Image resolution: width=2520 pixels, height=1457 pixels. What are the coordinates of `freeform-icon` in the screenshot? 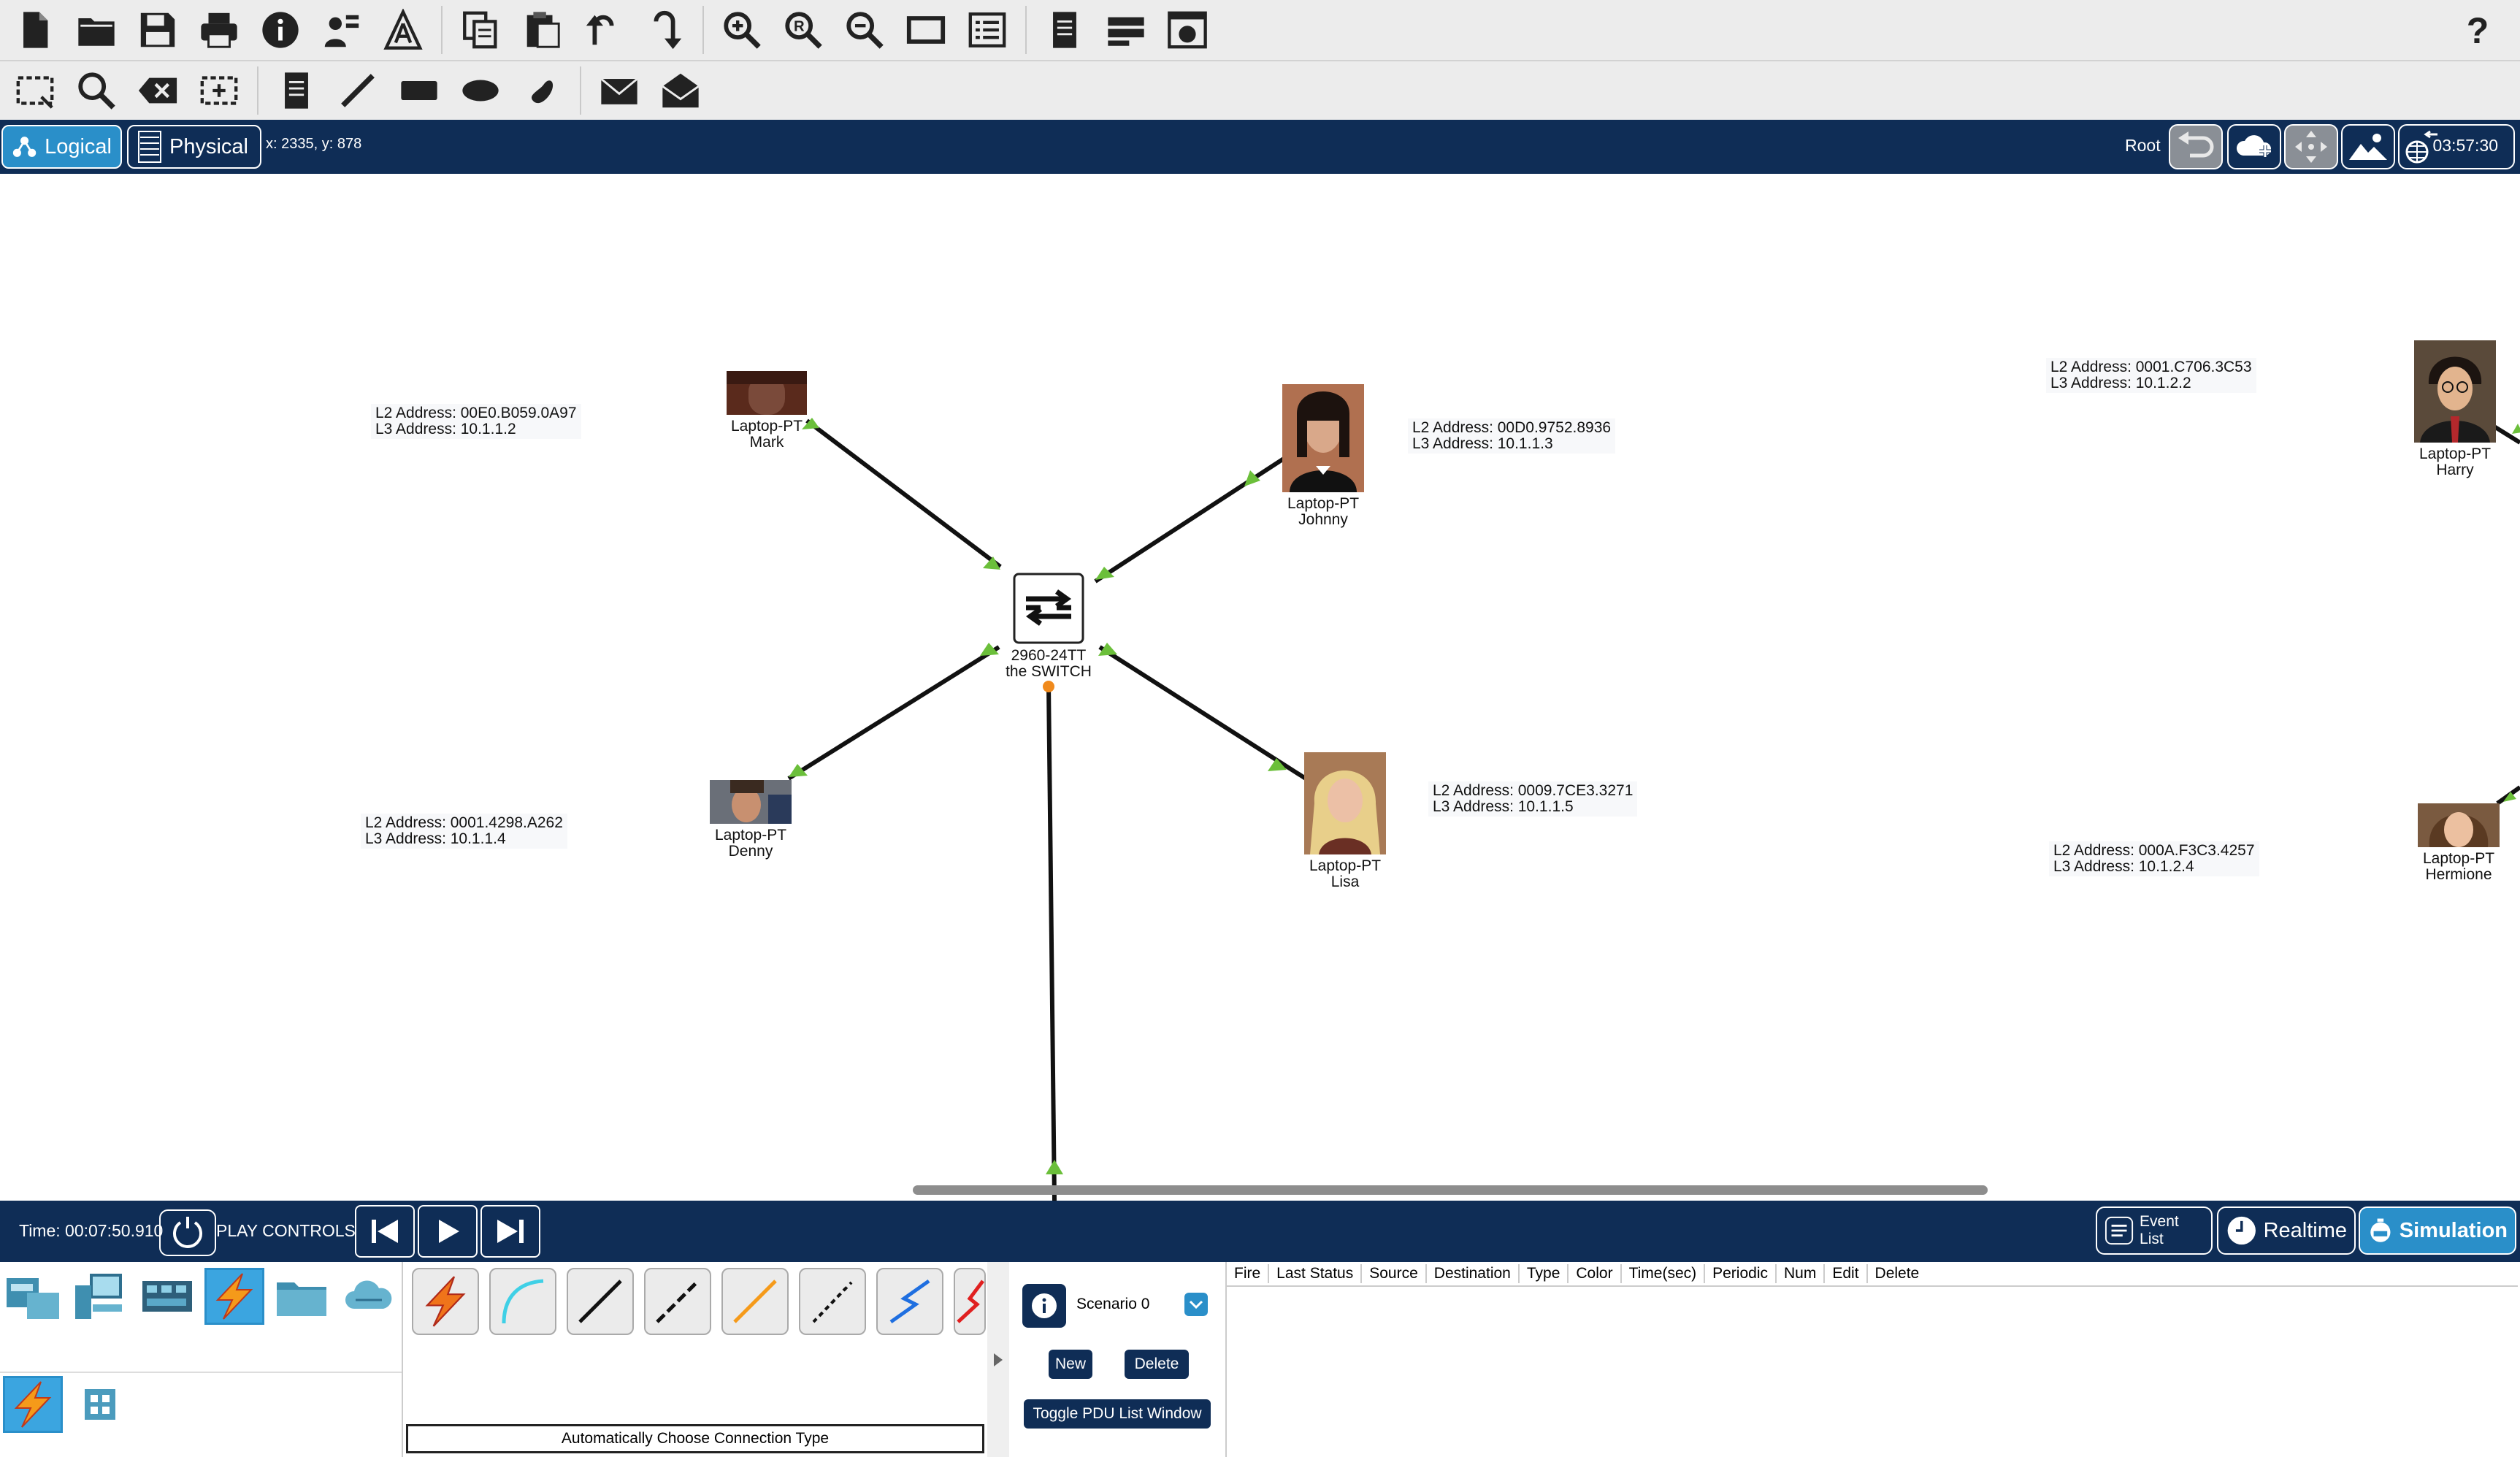 It's located at (542, 90).